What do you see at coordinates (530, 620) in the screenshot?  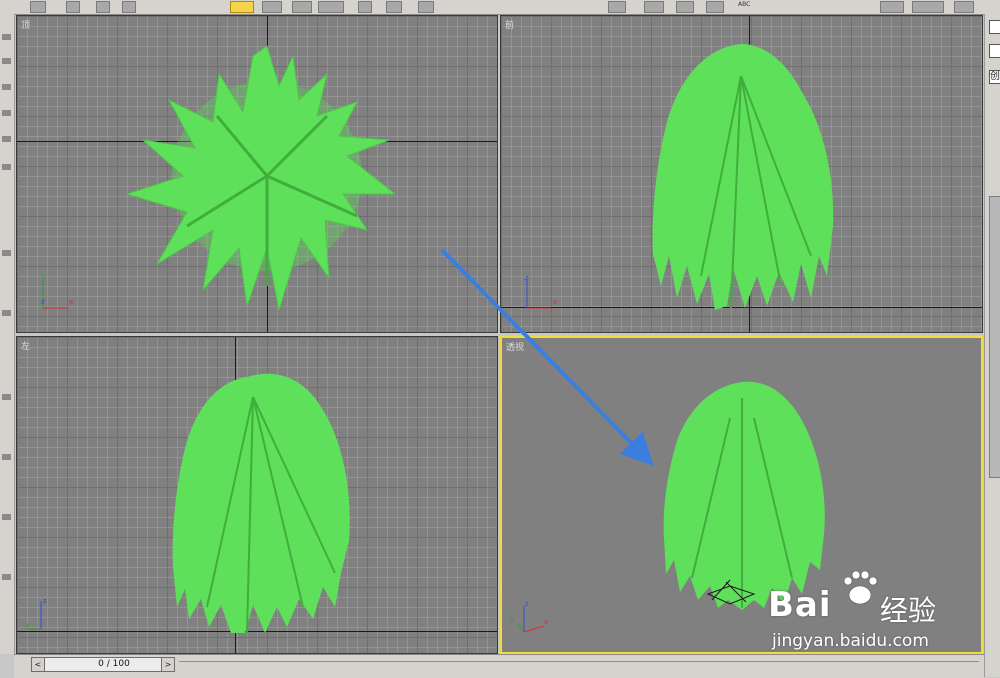 I see `axis-gizmo: z y x` at bounding box center [530, 620].